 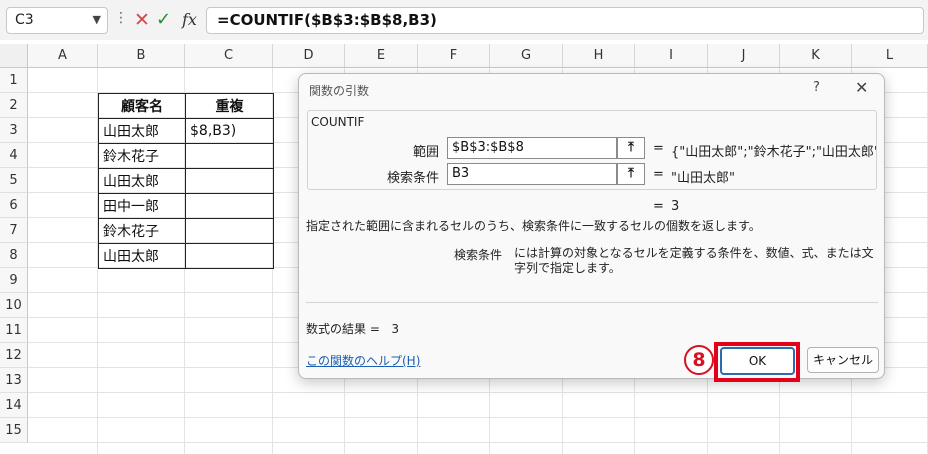 I want to click on result-equals: =, so click(x=658, y=206).